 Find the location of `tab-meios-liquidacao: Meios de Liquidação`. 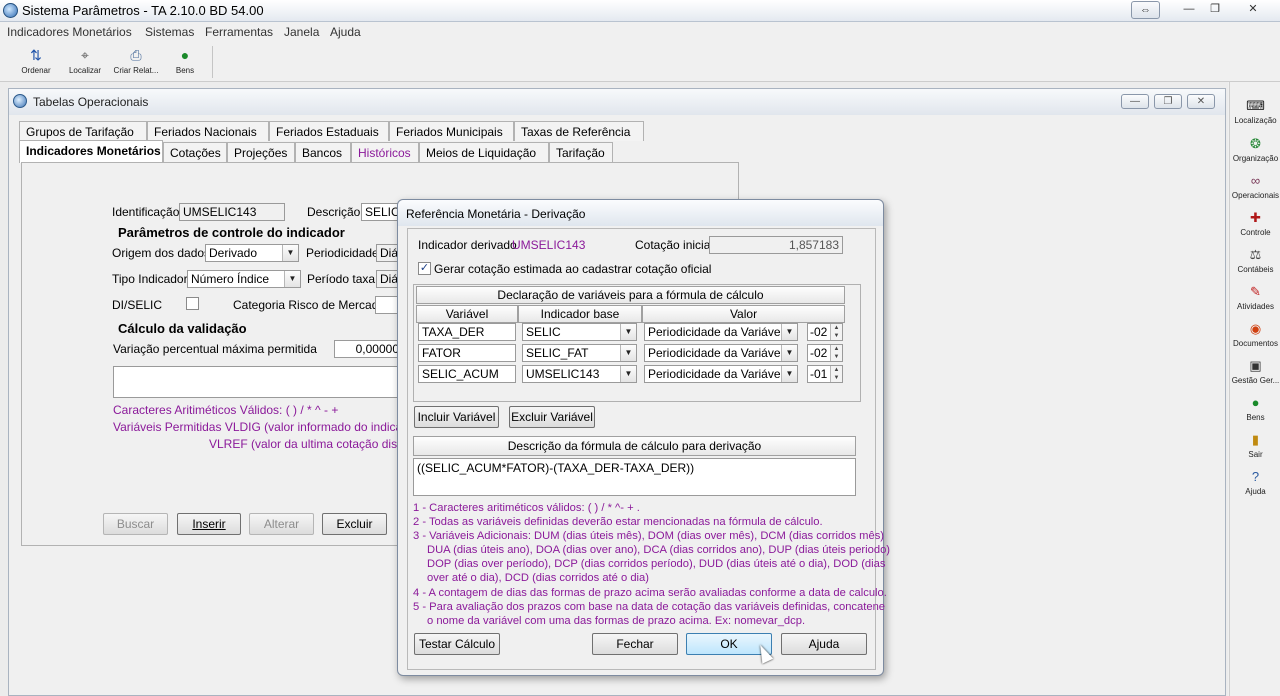

tab-meios-liquidacao: Meios de Liquidação is located at coordinates (484, 152).